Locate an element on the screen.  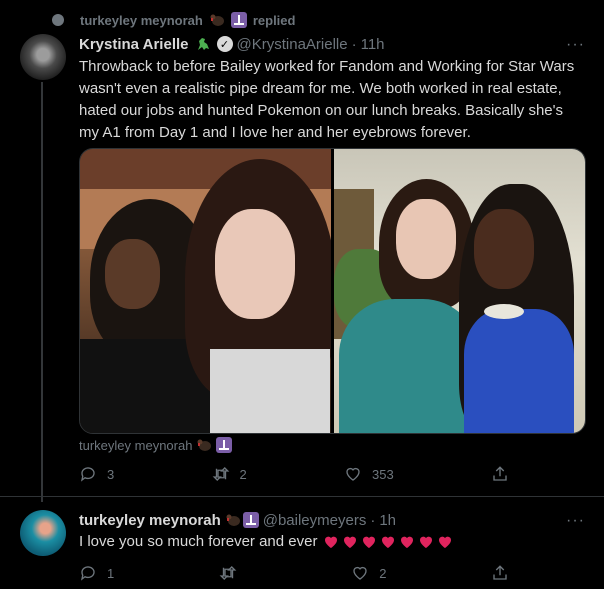
retweet-count: 2 is located at coordinates (243, 474).